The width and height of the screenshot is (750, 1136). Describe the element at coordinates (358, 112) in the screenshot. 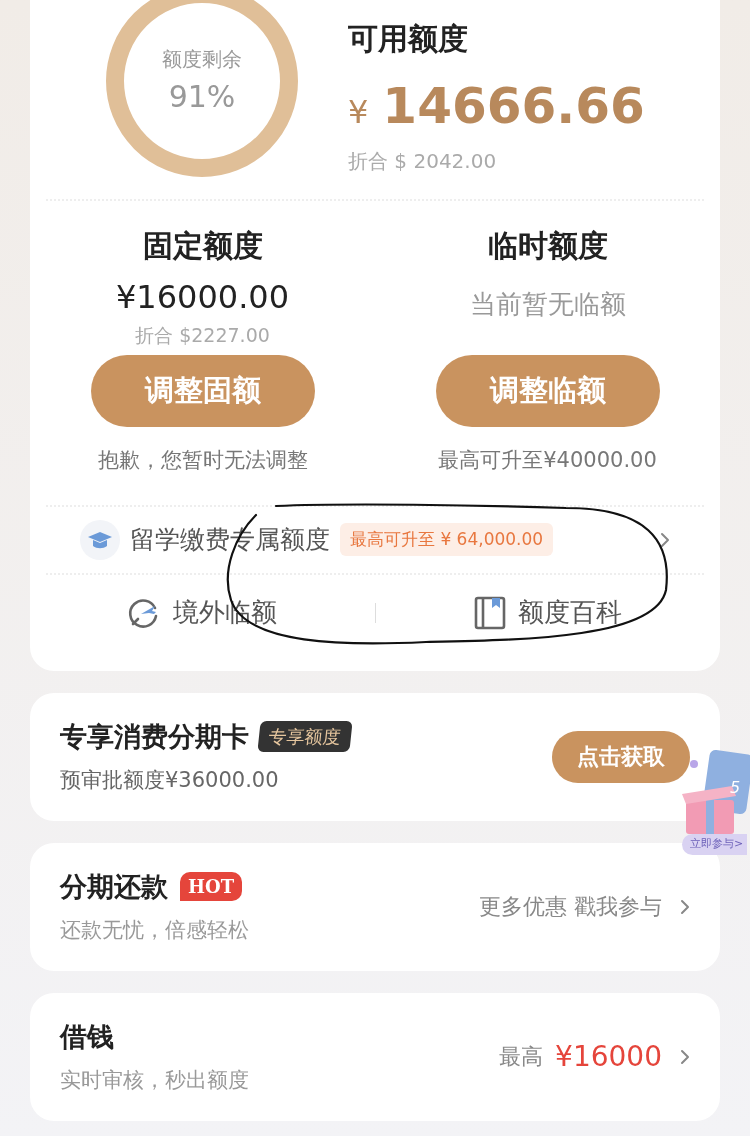

I see `currency-symbol: ¥` at that location.